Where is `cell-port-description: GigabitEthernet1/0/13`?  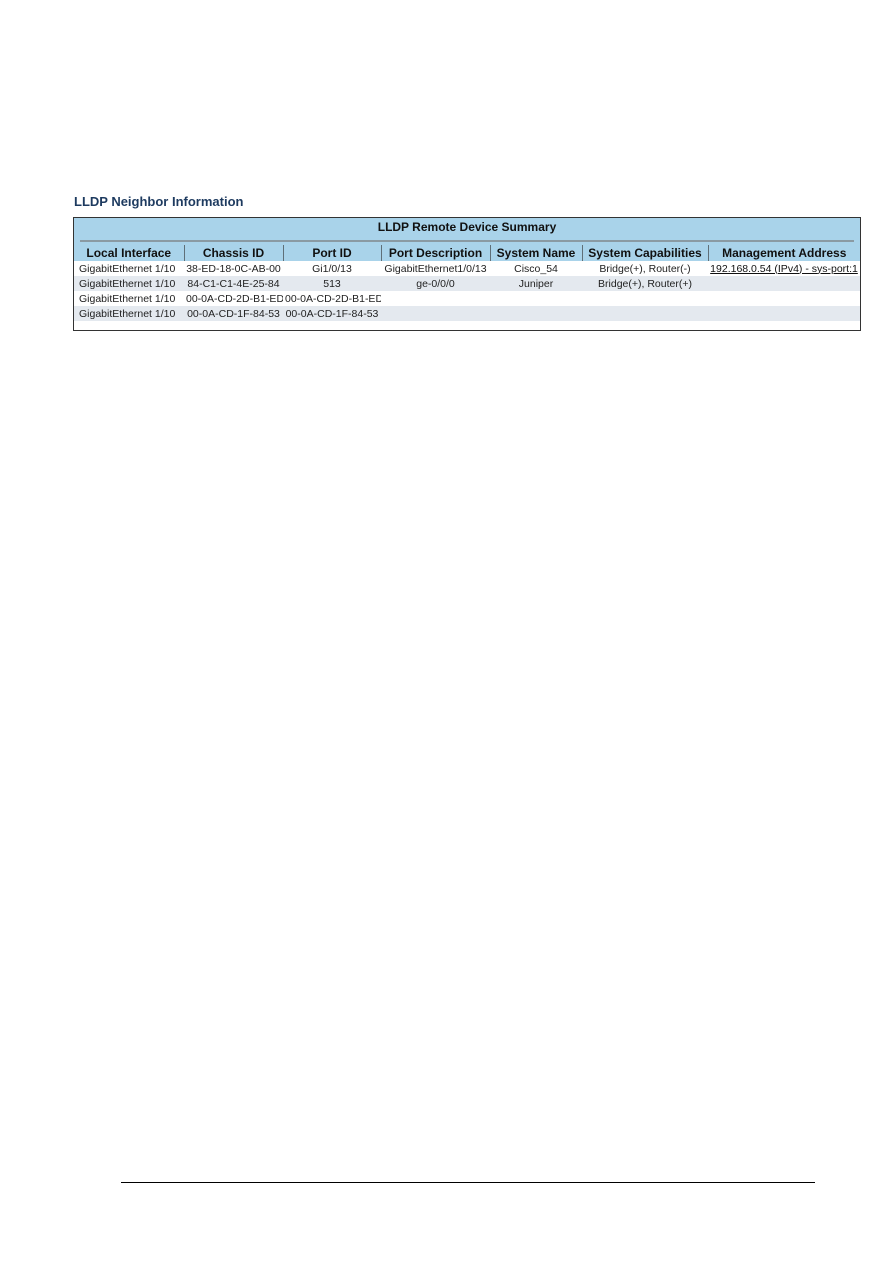 cell-port-description: GigabitEthernet1/0/13 is located at coordinates (435, 268).